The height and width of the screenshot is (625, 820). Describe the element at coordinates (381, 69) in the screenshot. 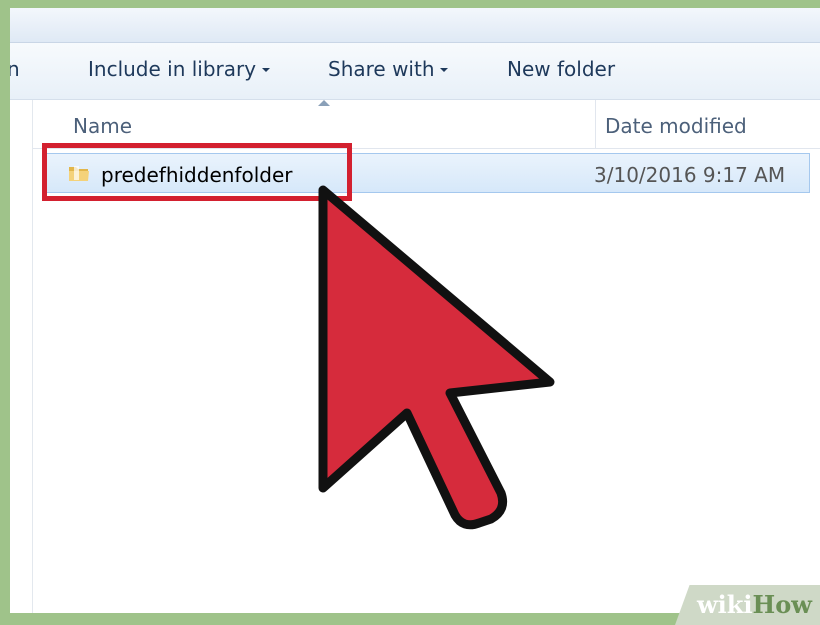

I see `share-with-button: Share with` at that location.